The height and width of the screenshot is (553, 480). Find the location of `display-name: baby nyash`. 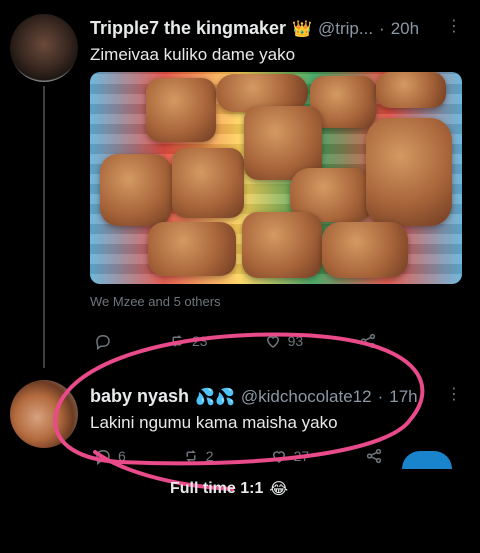

display-name: baby nyash is located at coordinates (139, 396).